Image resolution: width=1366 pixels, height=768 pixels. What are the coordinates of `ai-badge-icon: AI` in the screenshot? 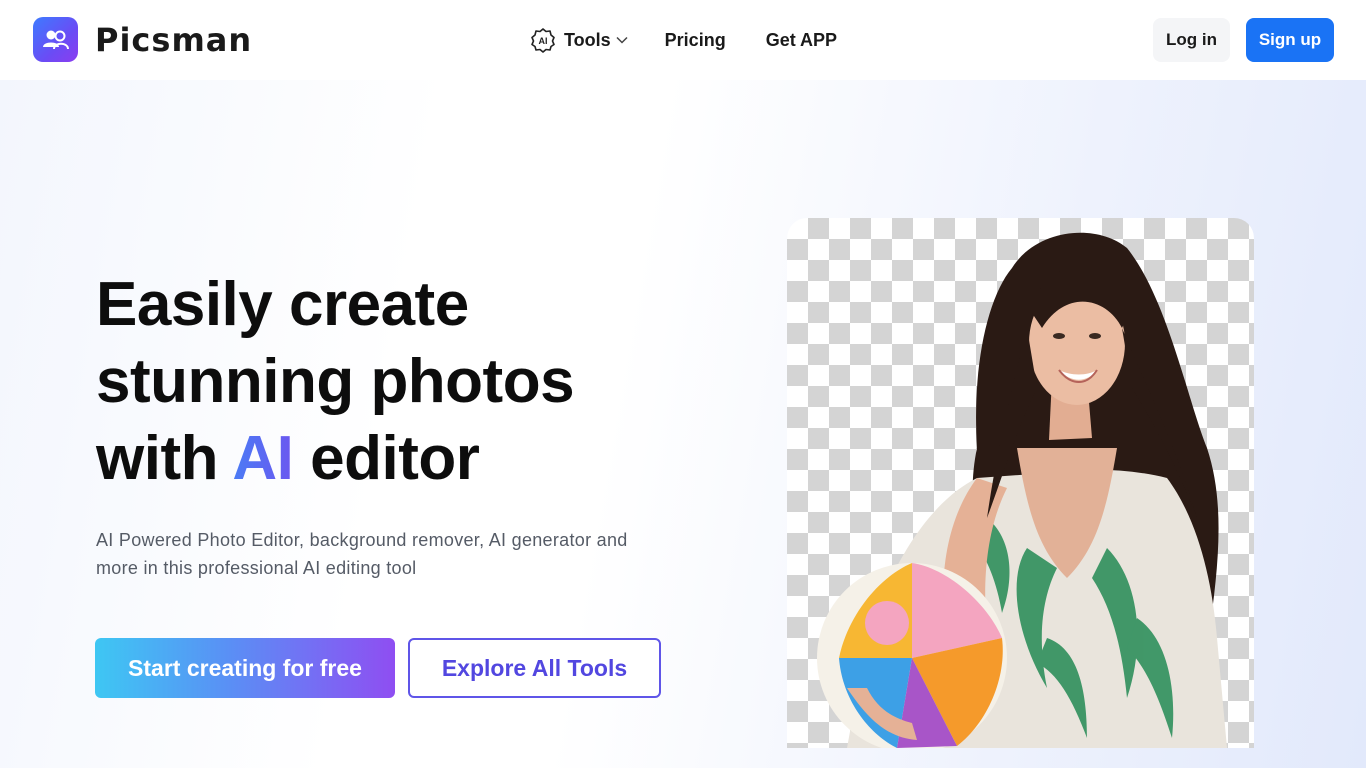 It's located at (543, 40).